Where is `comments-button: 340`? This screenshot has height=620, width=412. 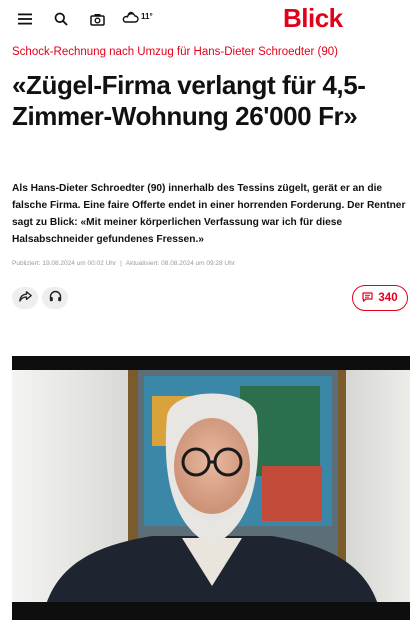
comments-button: 340 is located at coordinates (380, 298).